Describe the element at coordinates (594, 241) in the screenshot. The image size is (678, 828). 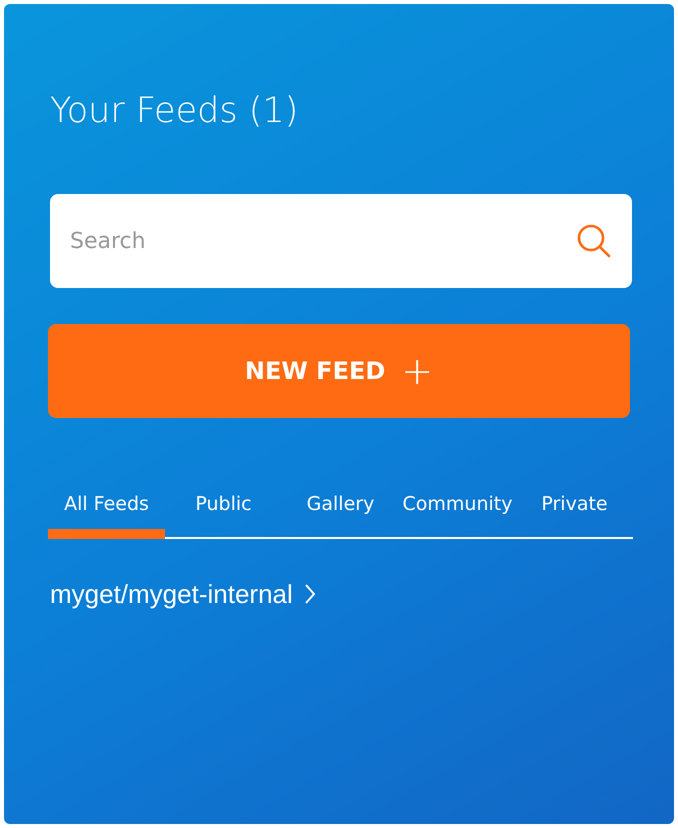
I see `search-icon` at that location.